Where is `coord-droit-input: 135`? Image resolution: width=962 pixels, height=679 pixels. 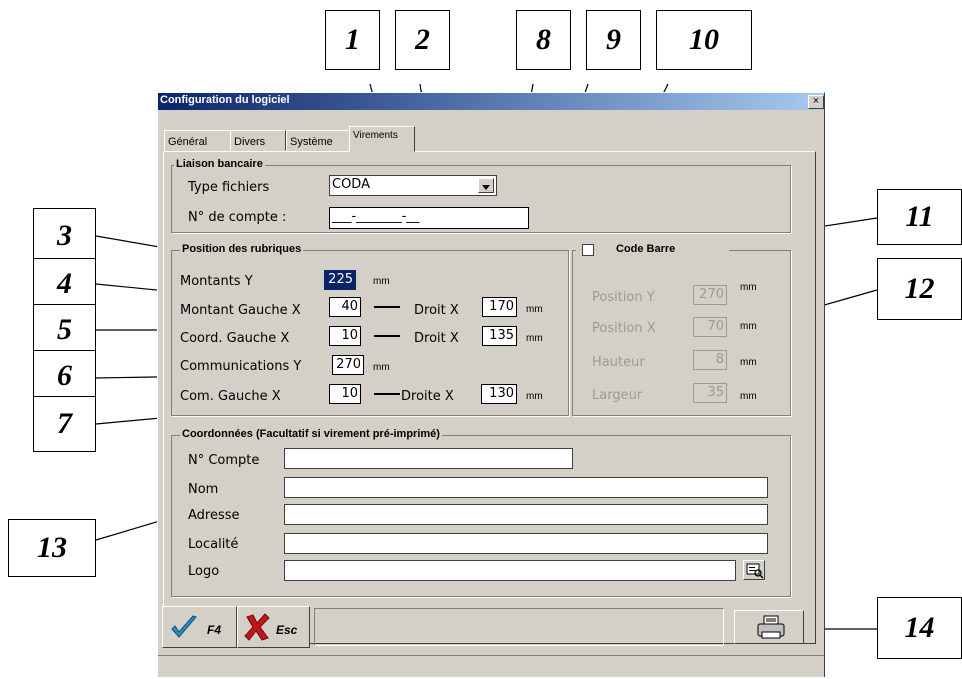 coord-droit-input: 135 is located at coordinates (499, 336).